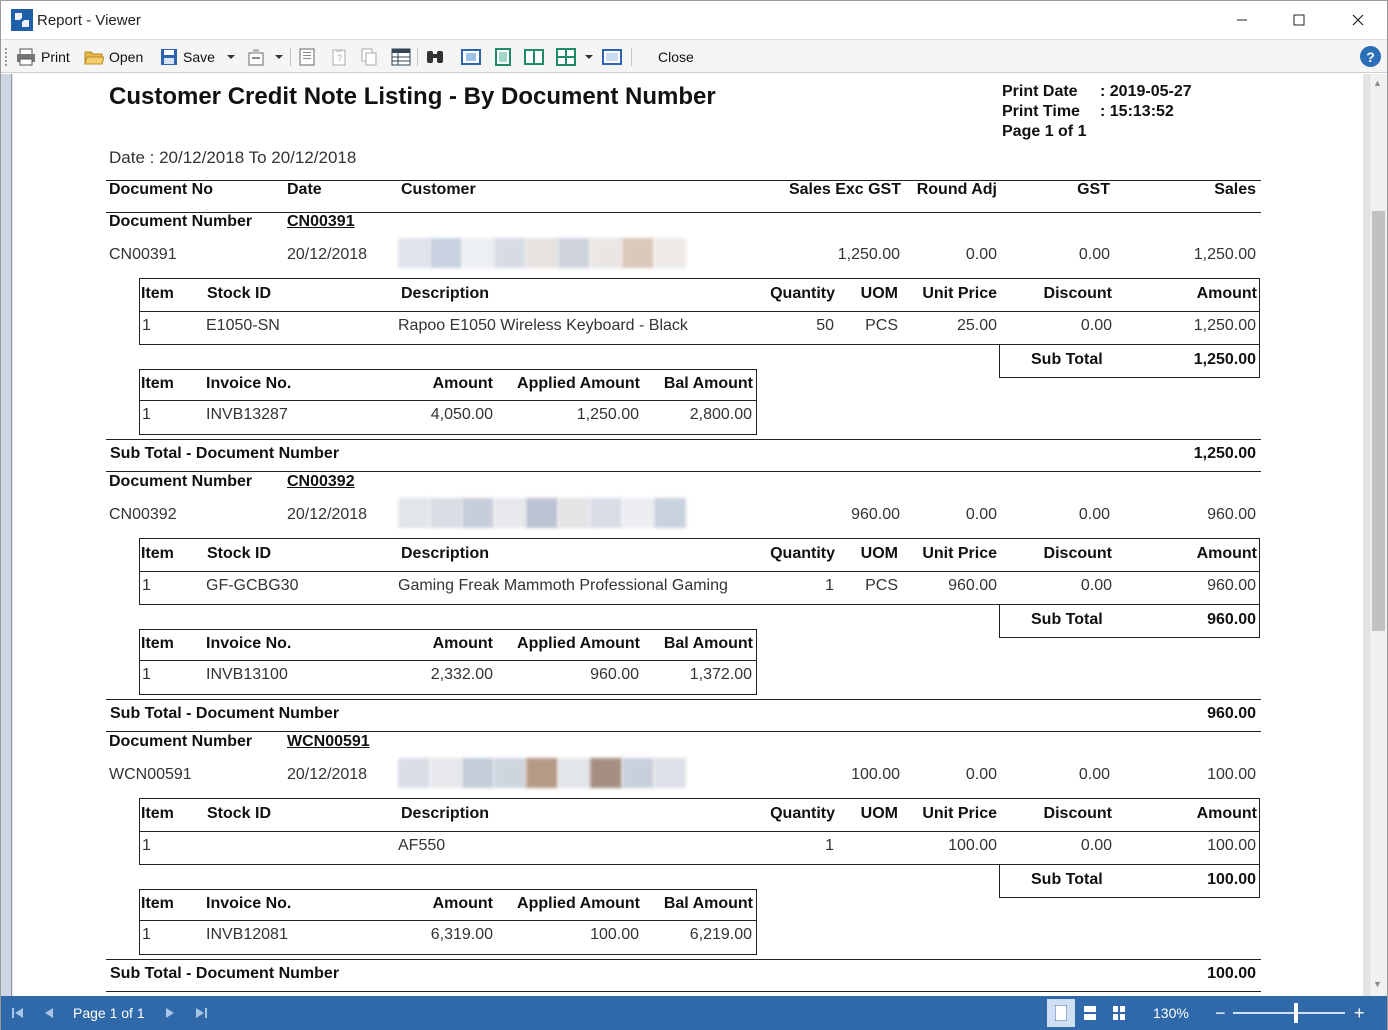 This screenshot has width=1388, height=1030. What do you see at coordinates (1358, 20) in the screenshot?
I see `close-window-button` at bounding box center [1358, 20].